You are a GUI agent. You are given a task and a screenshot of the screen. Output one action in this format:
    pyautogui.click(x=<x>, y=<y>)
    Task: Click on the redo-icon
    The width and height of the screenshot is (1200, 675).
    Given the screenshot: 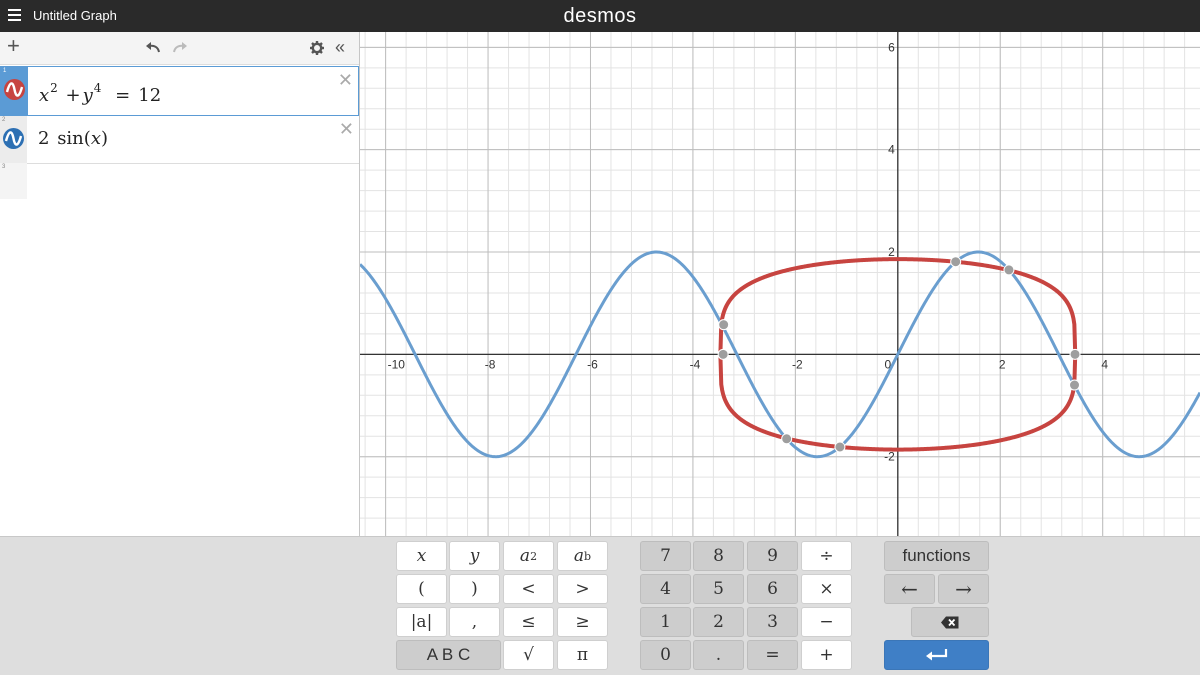 What is the action you would take?
    pyautogui.click(x=180, y=48)
    